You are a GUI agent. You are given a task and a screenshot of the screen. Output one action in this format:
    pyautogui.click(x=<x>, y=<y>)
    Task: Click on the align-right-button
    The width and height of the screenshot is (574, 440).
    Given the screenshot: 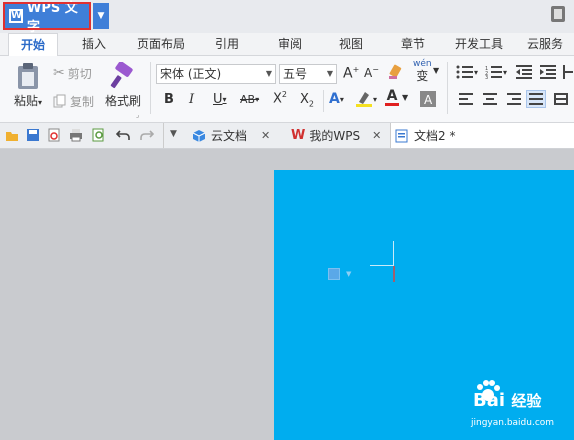 What is the action you would take?
    pyautogui.click(x=514, y=99)
    